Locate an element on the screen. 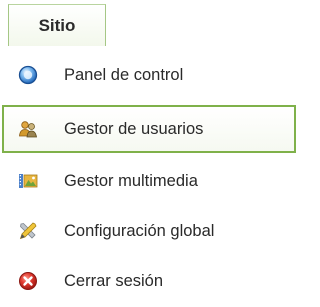 This screenshot has width=320, height=307. tools-icon is located at coordinates (28, 231).